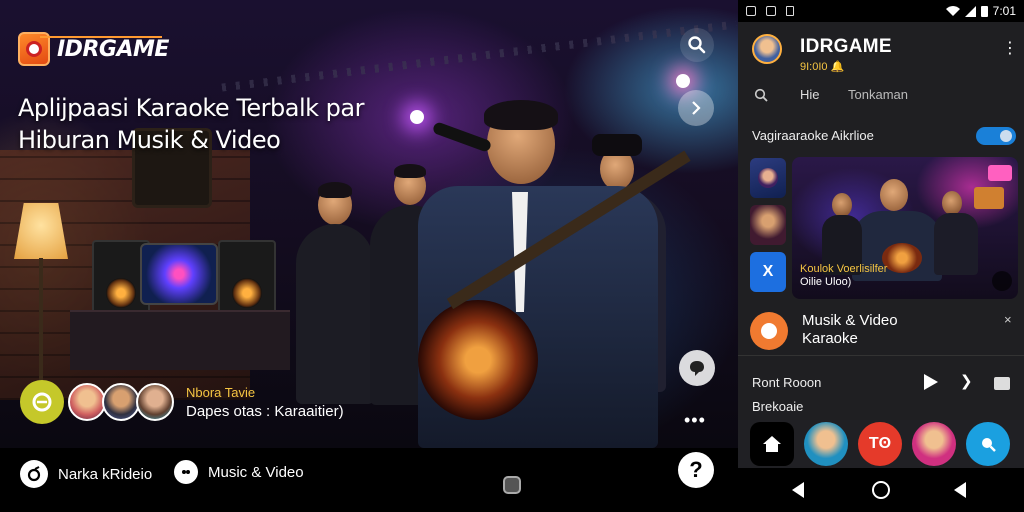 The height and width of the screenshot is (512, 1024). I want to click on dock-tp-app: Tʘ, so click(880, 444).